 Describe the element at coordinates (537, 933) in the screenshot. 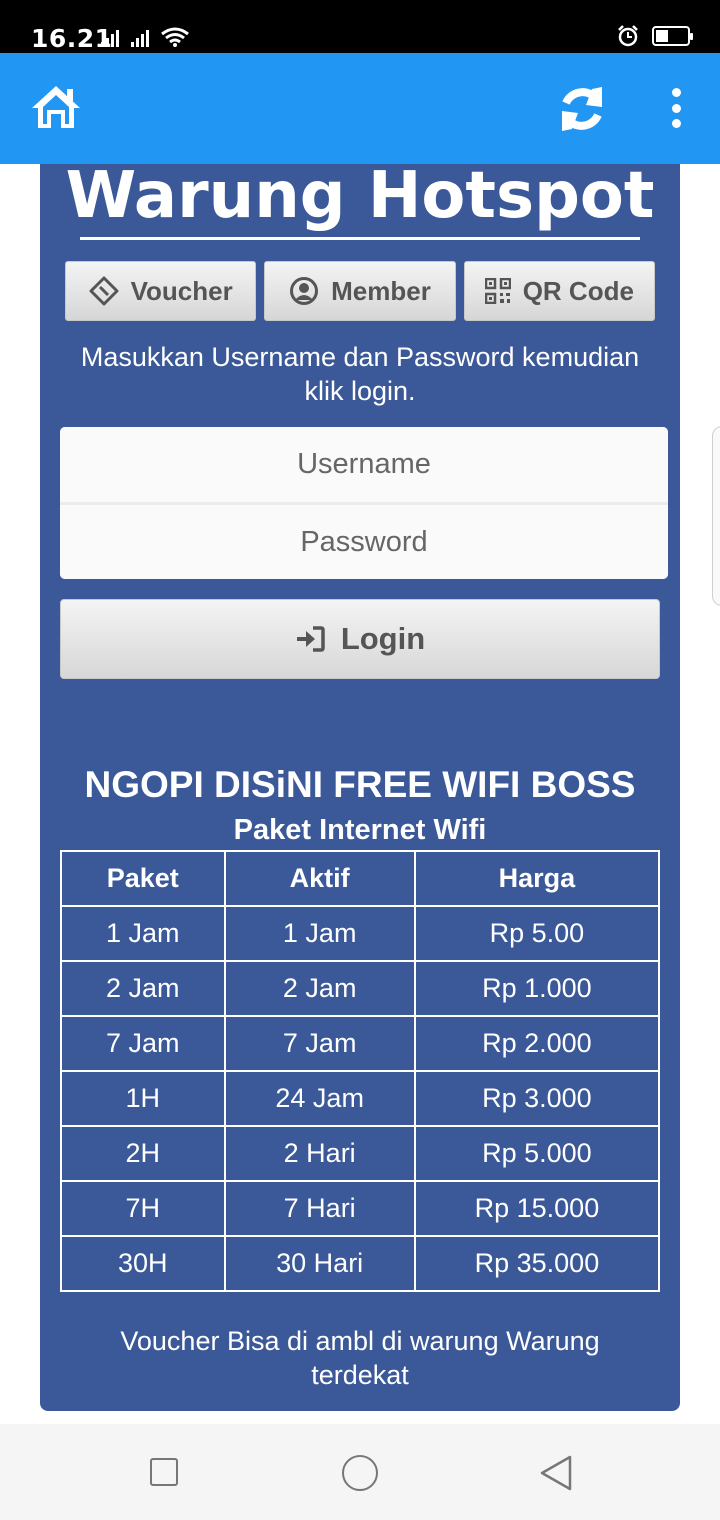

I see `cell-harga: Rp 5.00` at that location.